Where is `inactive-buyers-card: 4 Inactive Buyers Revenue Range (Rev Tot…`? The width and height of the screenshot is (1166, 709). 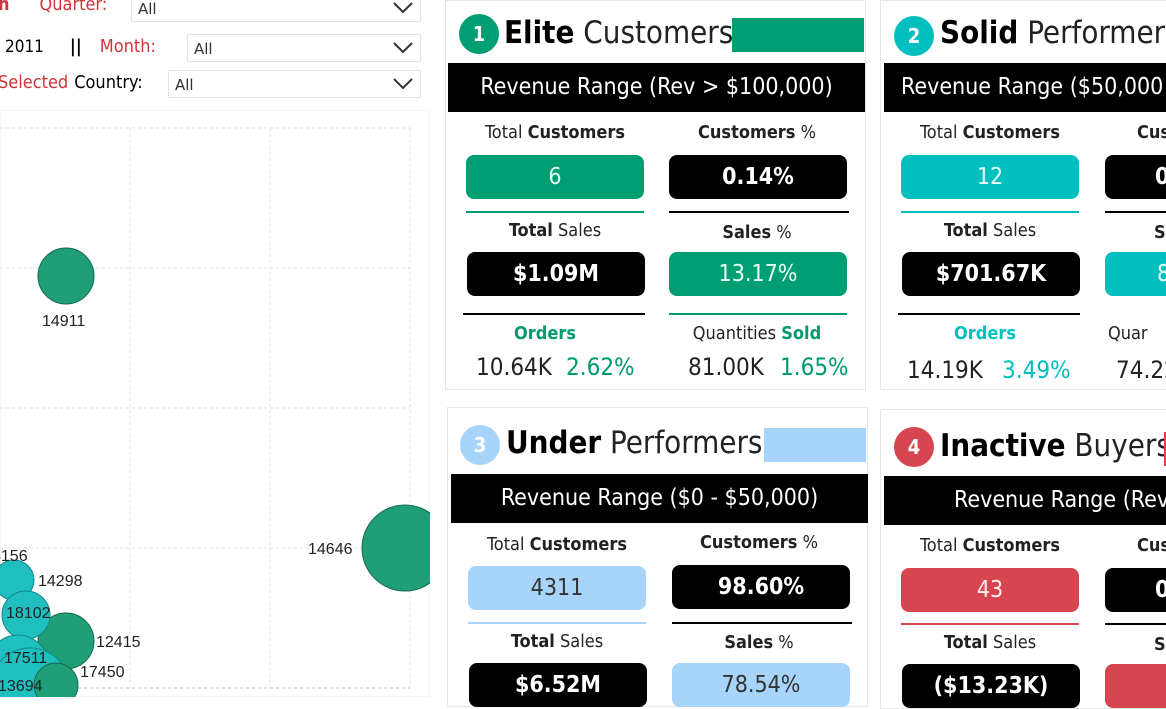 inactive-buyers-card: 4 Inactive Buyers Revenue Range (Rev Tot… is located at coordinates (1023, 559).